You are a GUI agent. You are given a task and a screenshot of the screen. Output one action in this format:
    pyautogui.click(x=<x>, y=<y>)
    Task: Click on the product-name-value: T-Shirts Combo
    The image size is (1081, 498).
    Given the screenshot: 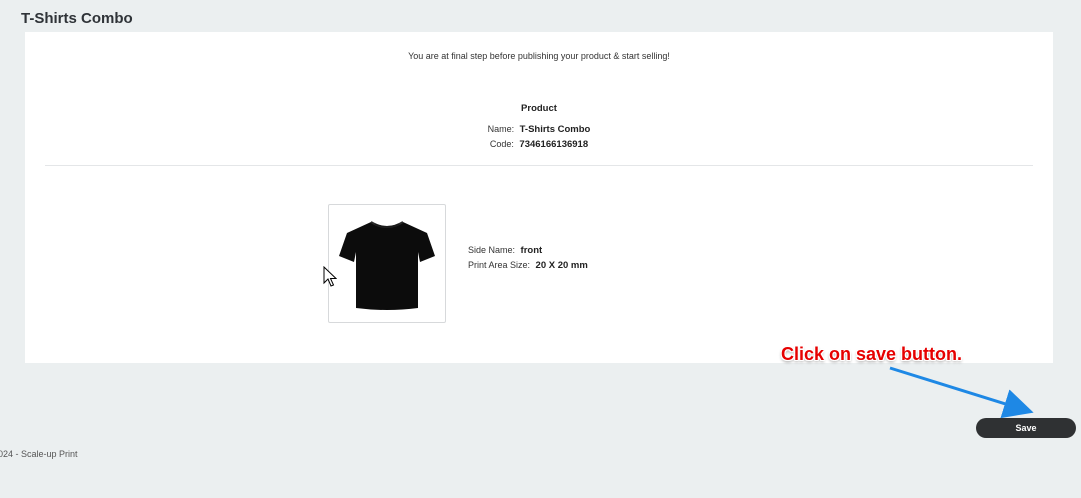 What is the action you would take?
    pyautogui.click(x=555, y=129)
    